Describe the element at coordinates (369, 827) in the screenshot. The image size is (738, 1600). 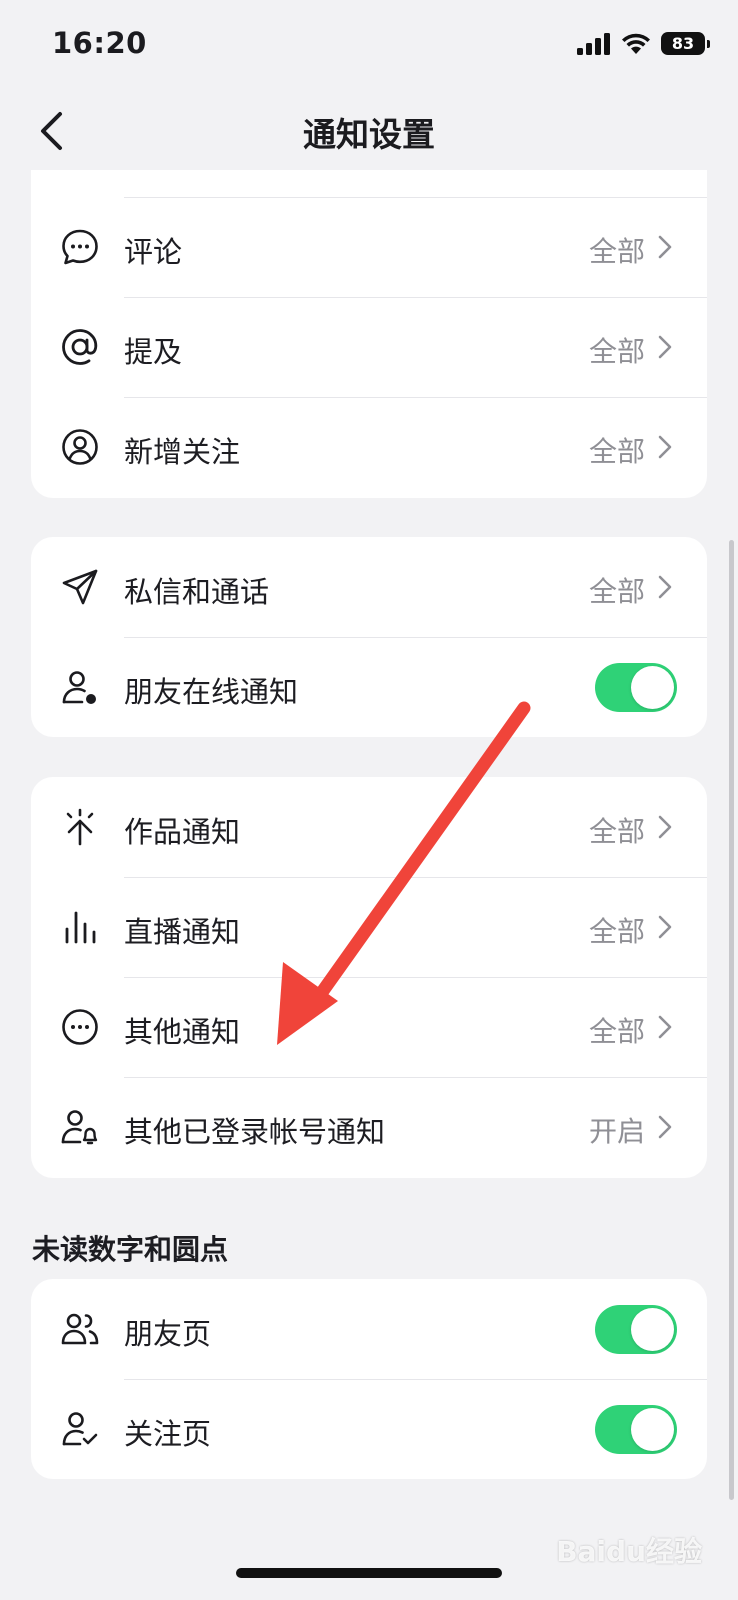
I see `settings-row-works: 作品通知 全部` at that location.